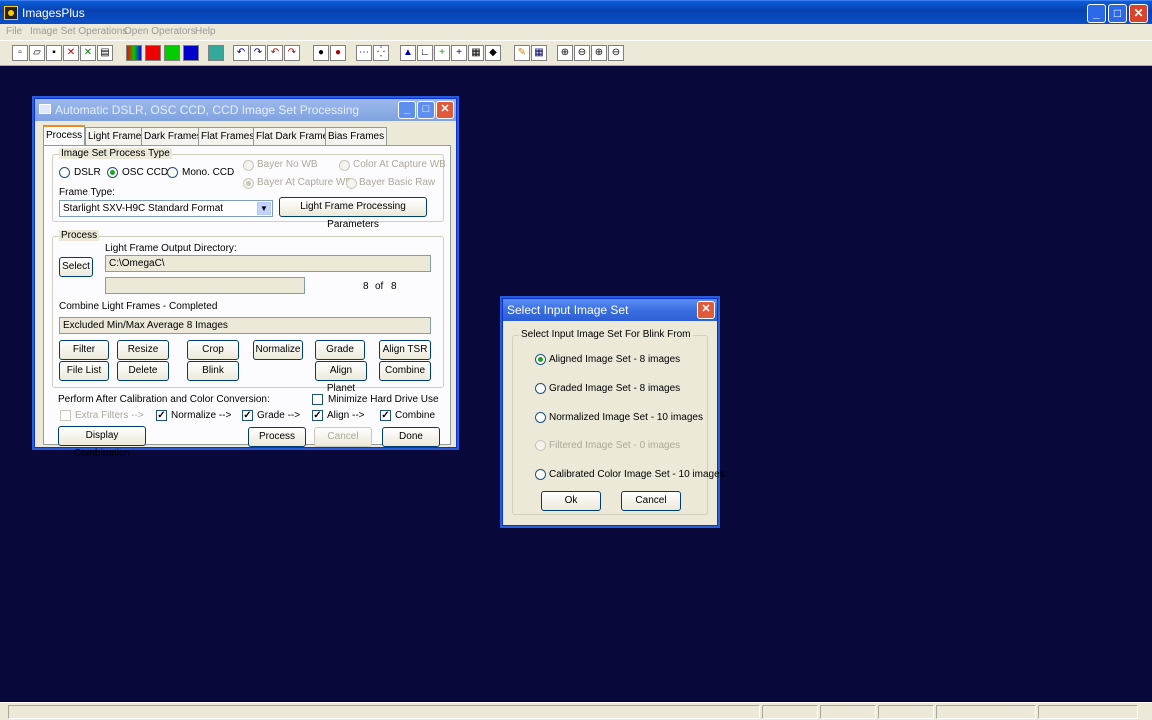  What do you see at coordinates (258, 53) in the screenshot?
I see `redo-icon: ↷` at bounding box center [258, 53].